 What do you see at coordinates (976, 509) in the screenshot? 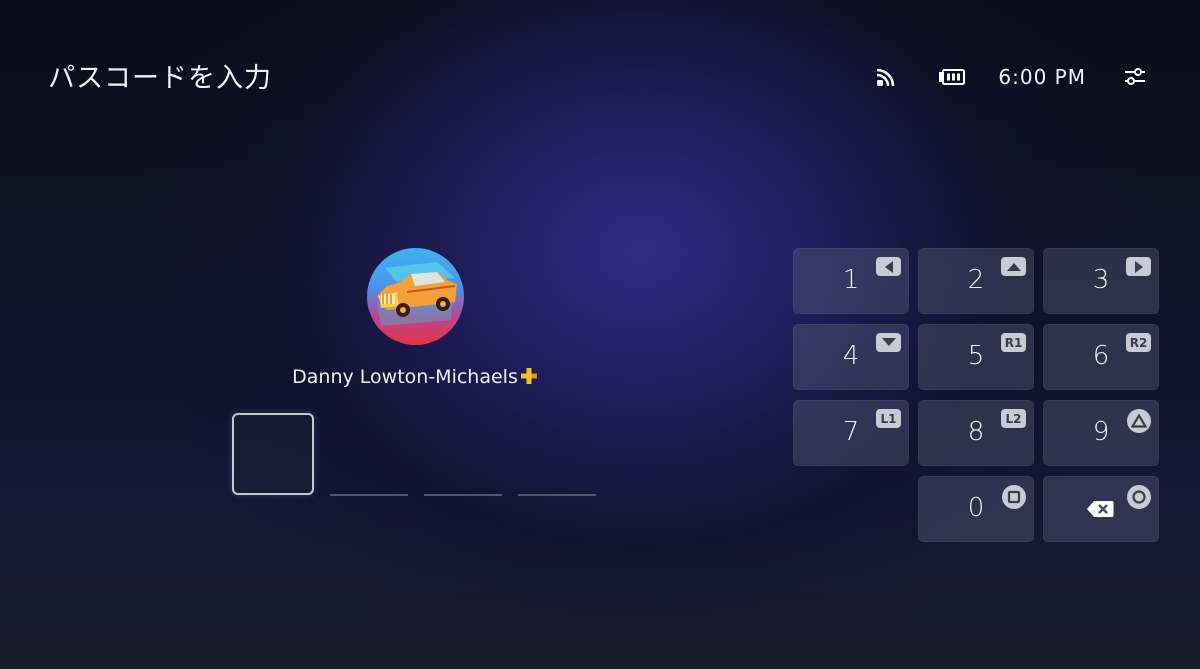
I see `key-0: 0` at bounding box center [976, 509].